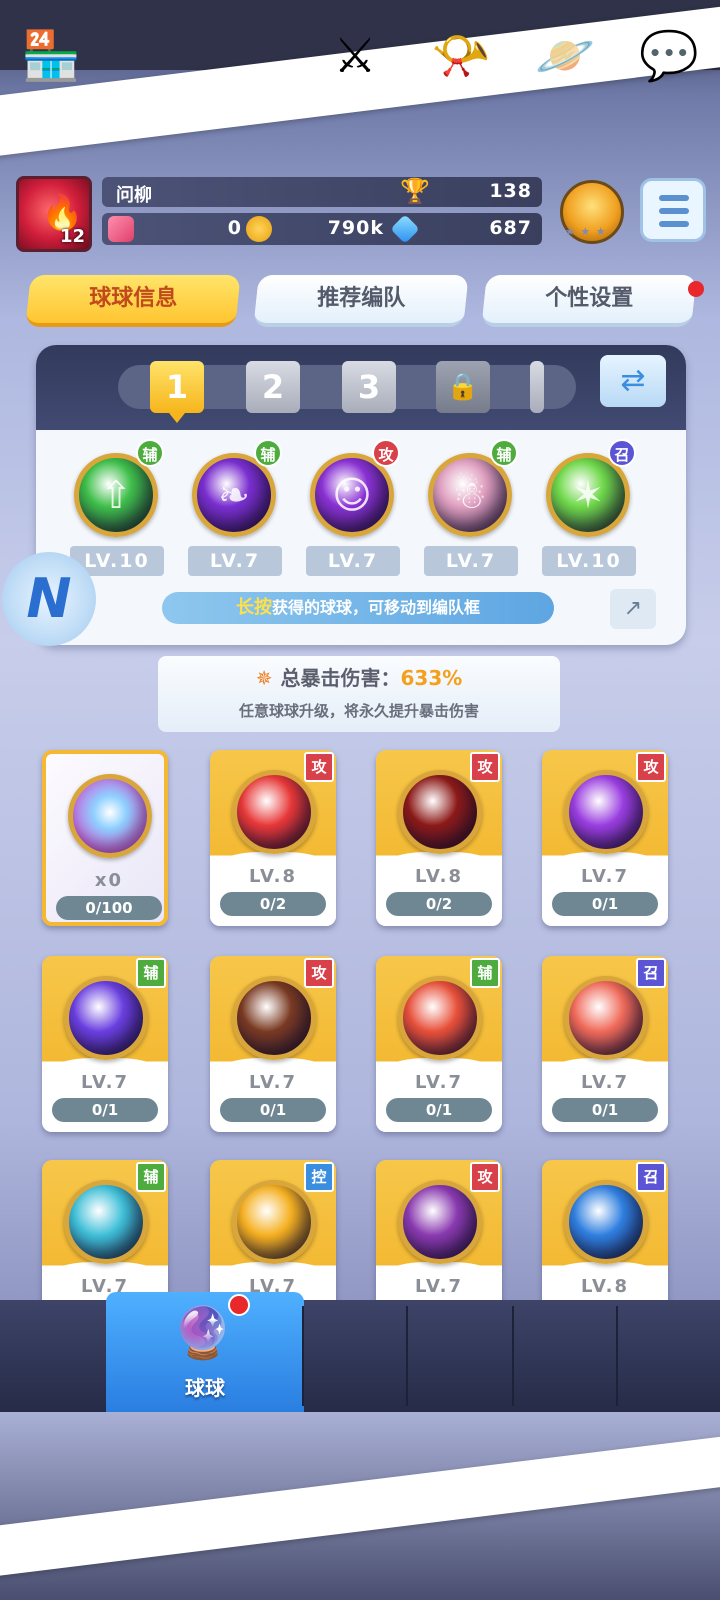  Describe the element at coordinates (352, 488) in the screenshot. I see `team-ball: ☺ 攻` at that location.